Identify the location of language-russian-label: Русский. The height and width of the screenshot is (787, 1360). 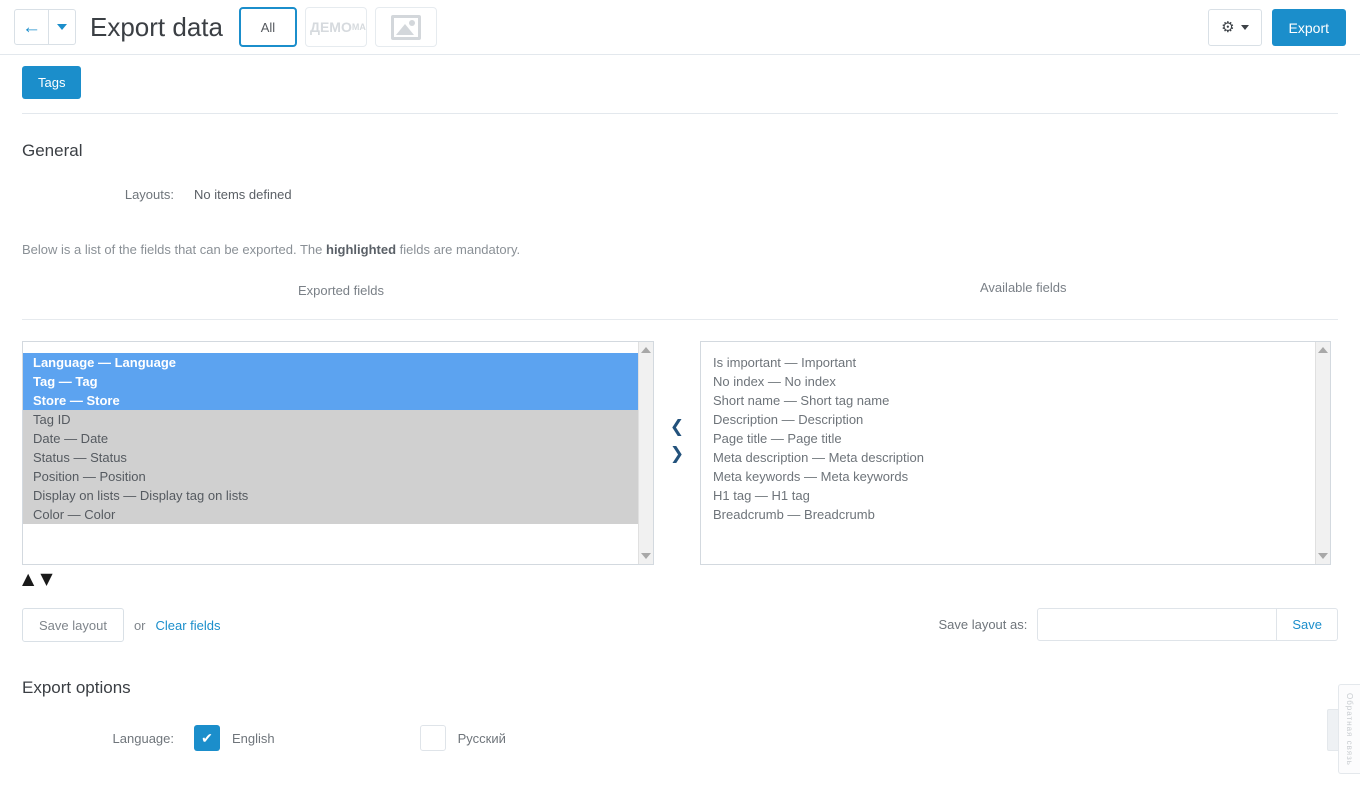
(481, 738).